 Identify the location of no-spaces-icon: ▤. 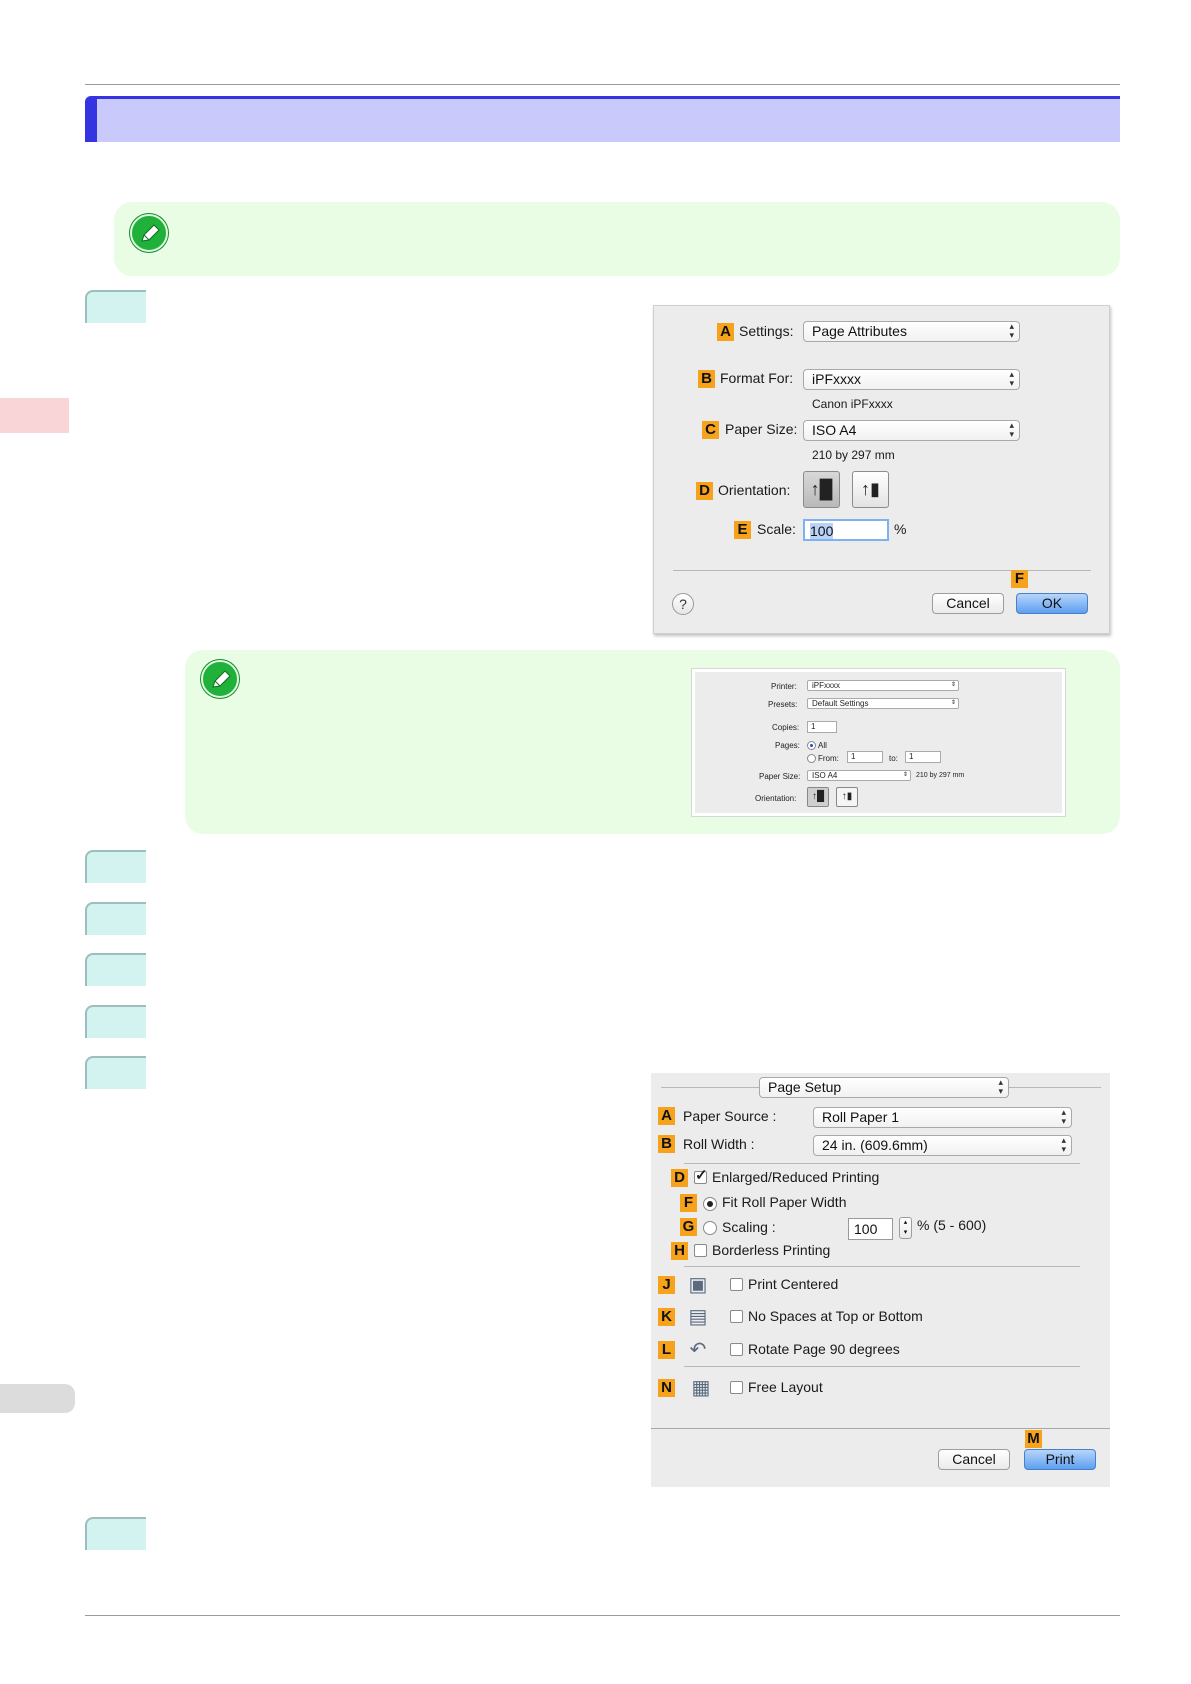
(698, 1317).